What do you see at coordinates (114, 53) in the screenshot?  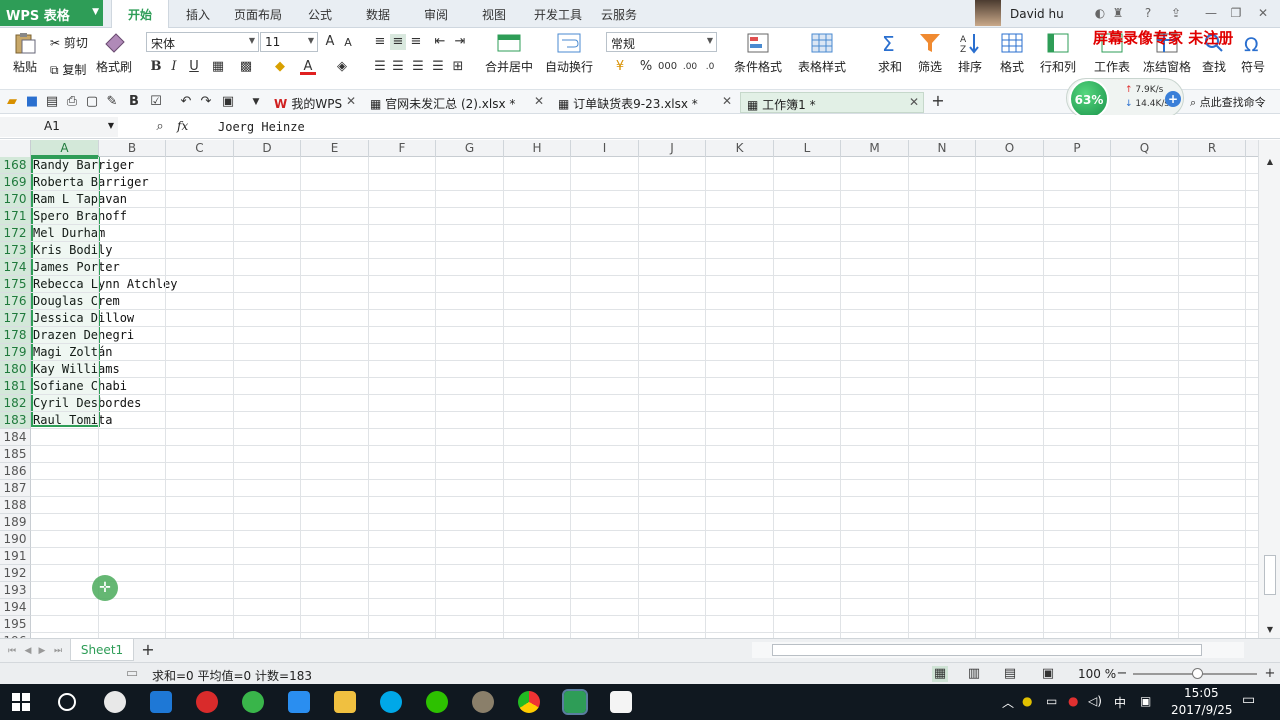 I see `format-painter-button: 格式刷` at bounding box center [114, 53].